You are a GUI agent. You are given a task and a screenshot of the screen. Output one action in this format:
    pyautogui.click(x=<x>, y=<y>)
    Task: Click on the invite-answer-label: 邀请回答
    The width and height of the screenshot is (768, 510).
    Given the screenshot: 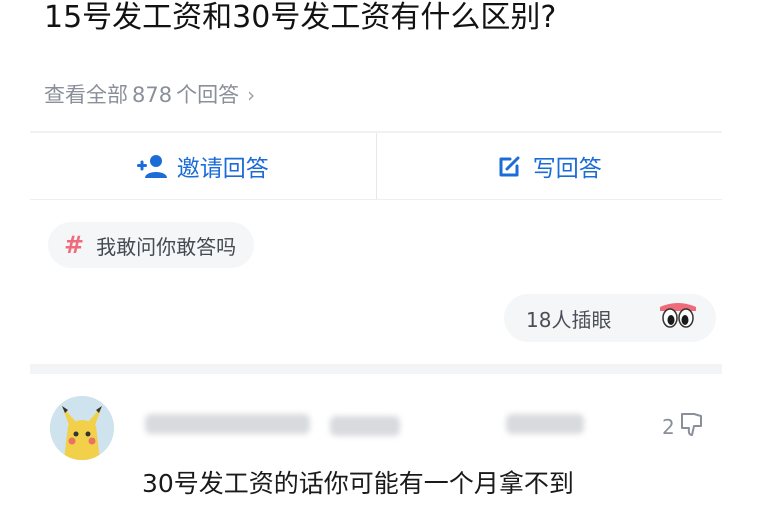 What is the action you would take?
    pyautogui.click(x=222, y=169)
    